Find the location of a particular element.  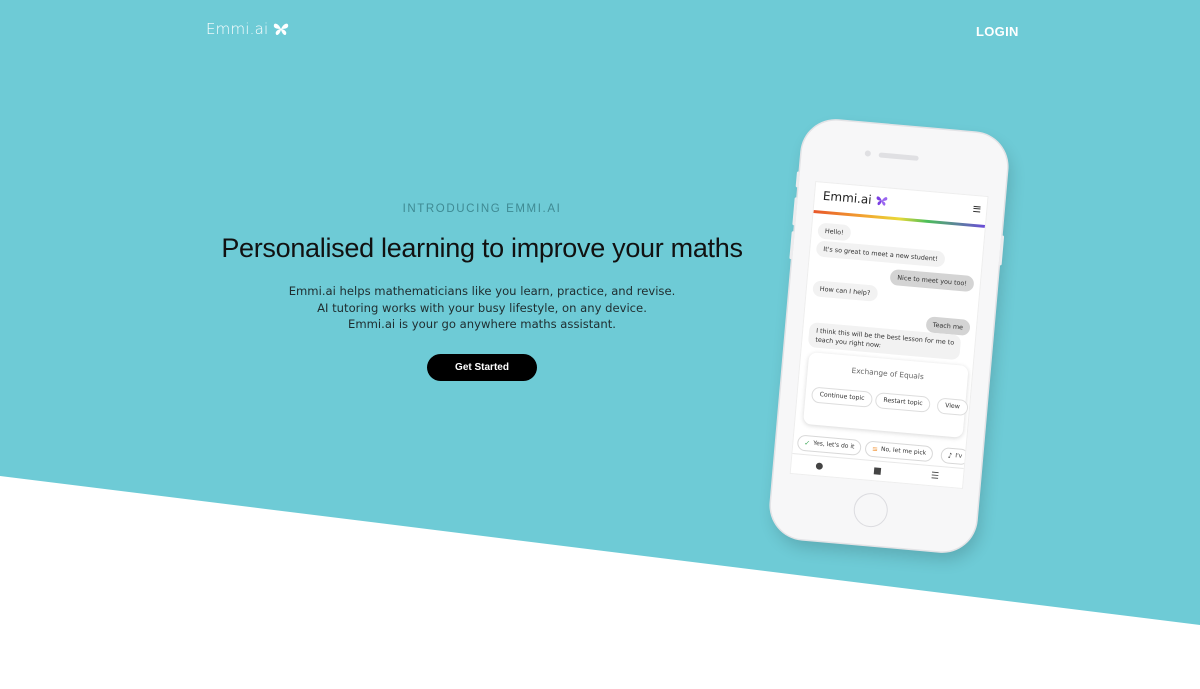

top-nav: Emmi.ai LOGIN is located at coordinates (600, 32).